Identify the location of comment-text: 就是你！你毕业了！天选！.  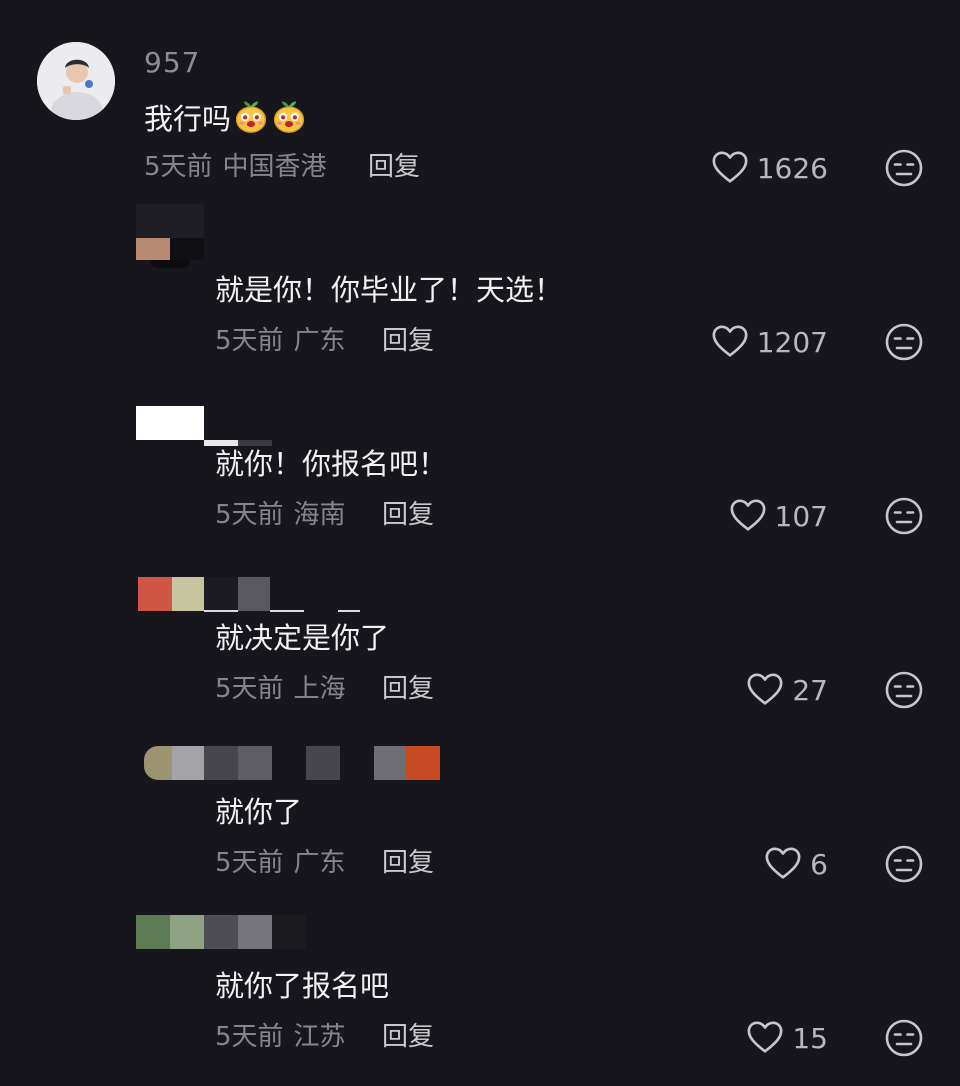
(389, 290).